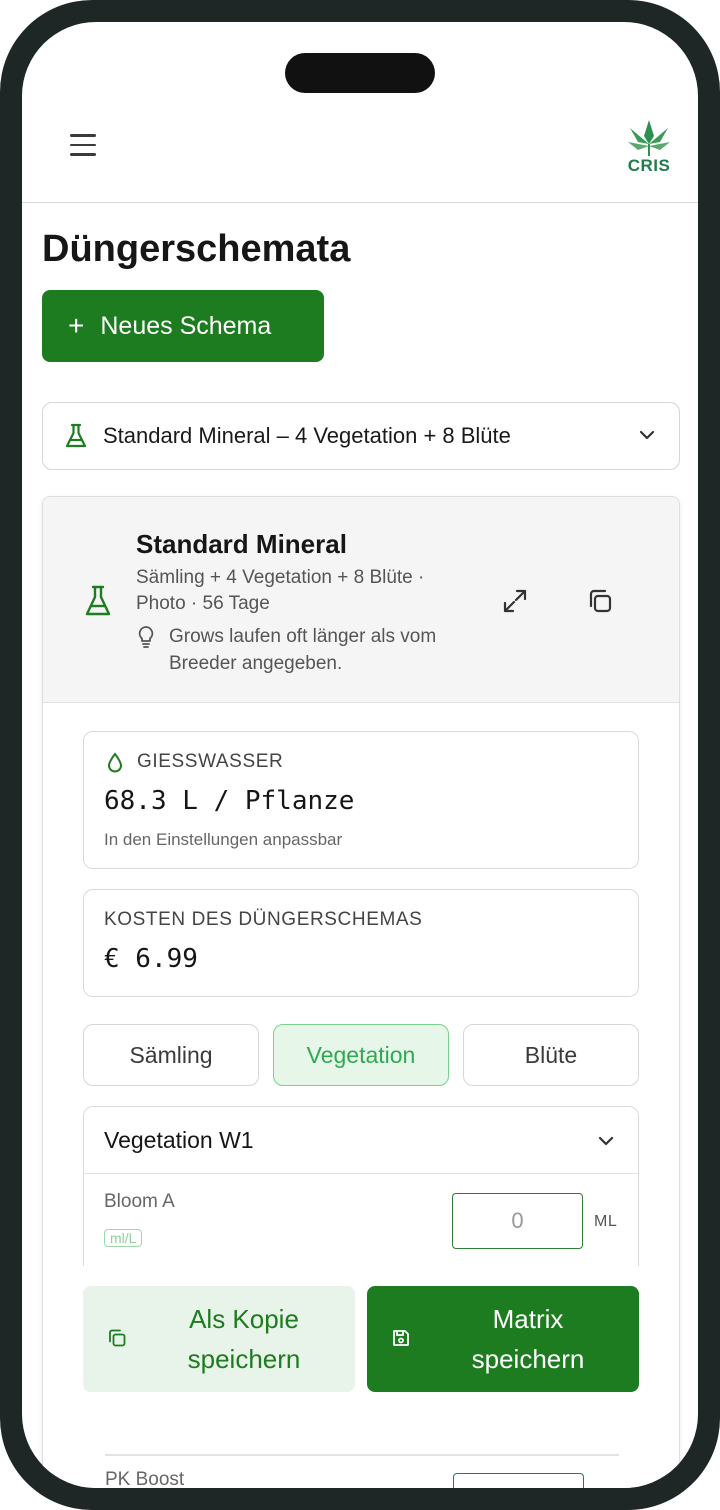 This screenshot has height=1510, width=720. Describe the element at coordinates (244, 1339) in the screenshot. I see `save-as-copy-label: Als Kopie speichern` at that location.